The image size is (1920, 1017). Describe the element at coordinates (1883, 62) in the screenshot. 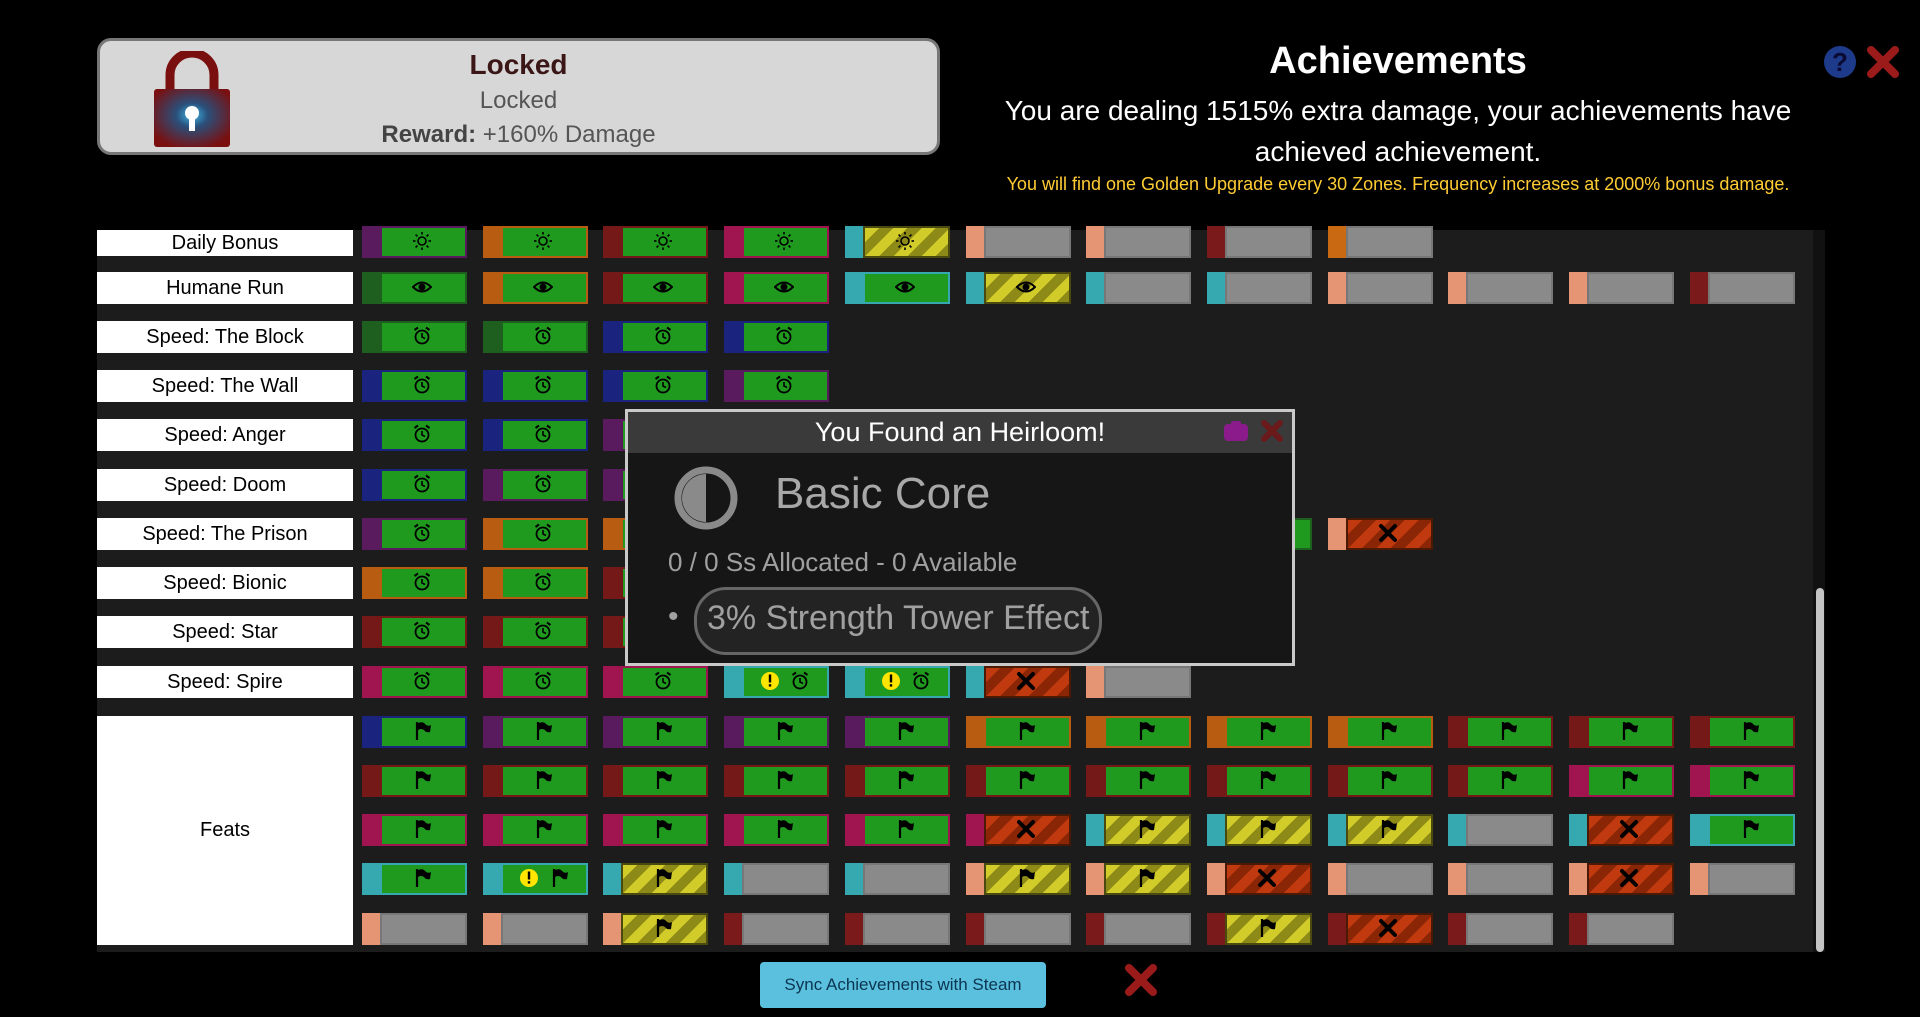

I see `close-icon` at that location.